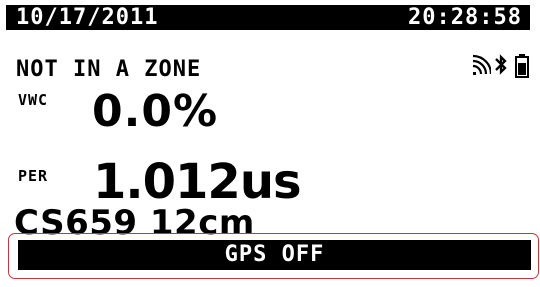 This screenshot has height=287, width=540. What do you see at coordinates (155, 111) in the screenshot?
I see `vwc-value: 0.0%` at bounding box center [155, 111].